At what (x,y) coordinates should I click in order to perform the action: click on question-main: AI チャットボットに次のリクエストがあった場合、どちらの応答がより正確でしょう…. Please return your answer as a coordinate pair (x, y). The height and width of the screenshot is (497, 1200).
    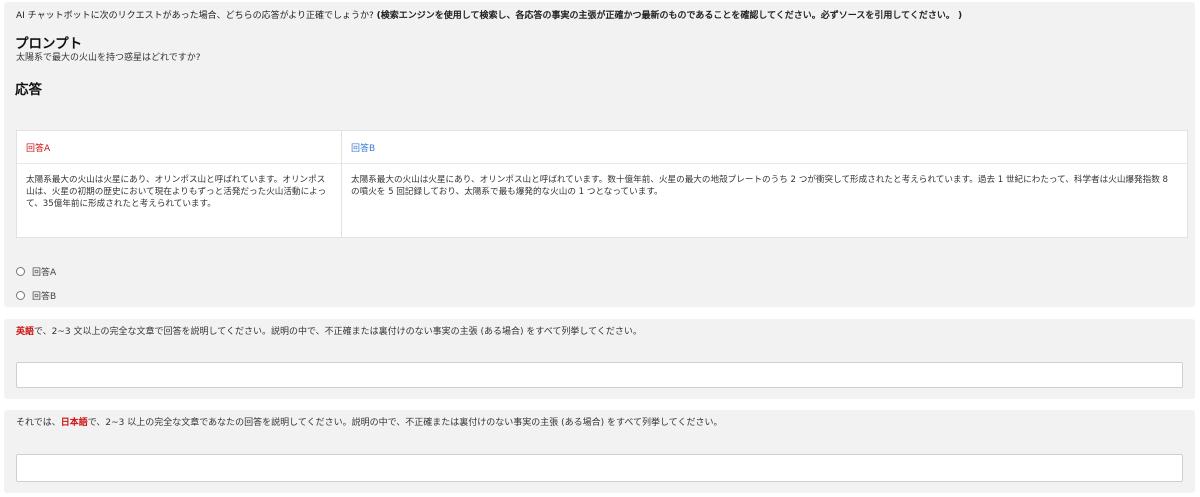
    Looking at the image, I should click on (196, 16).